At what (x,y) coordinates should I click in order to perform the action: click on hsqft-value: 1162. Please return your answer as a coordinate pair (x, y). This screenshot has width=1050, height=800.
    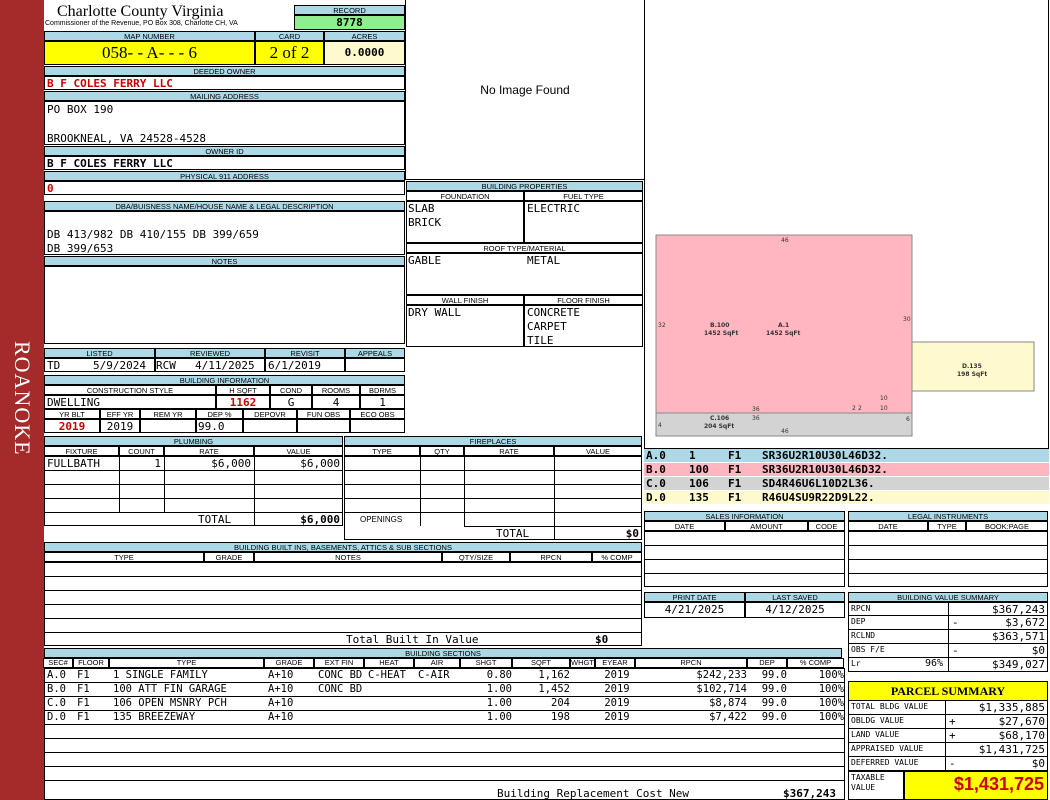
    Looking at the image, I should click on (243, 402).